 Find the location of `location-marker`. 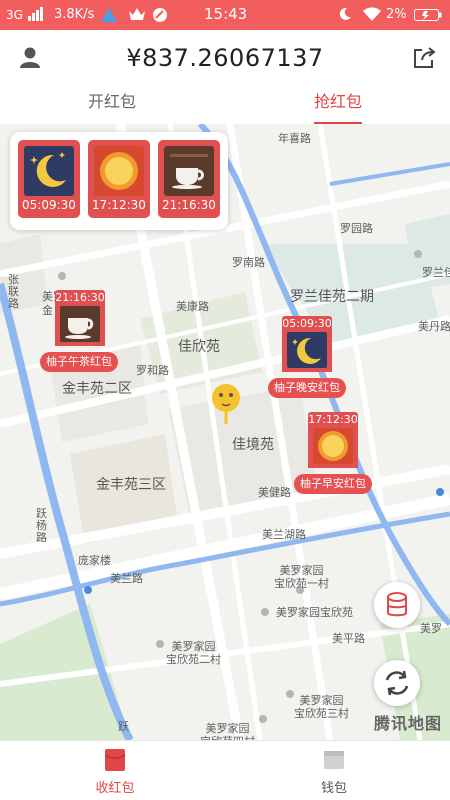

location-marker is located at coordinates (226, 403).